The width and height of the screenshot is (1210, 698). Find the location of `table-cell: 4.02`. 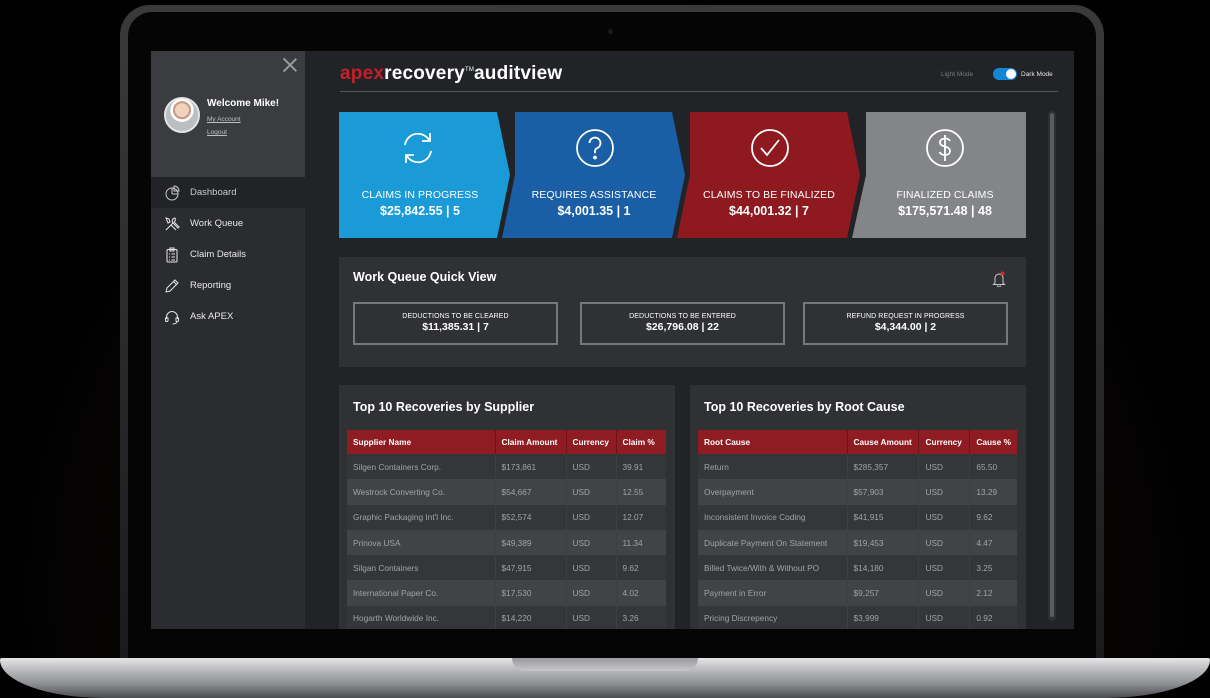

table-cell: 4.02 is located at coordinates (641, 593).